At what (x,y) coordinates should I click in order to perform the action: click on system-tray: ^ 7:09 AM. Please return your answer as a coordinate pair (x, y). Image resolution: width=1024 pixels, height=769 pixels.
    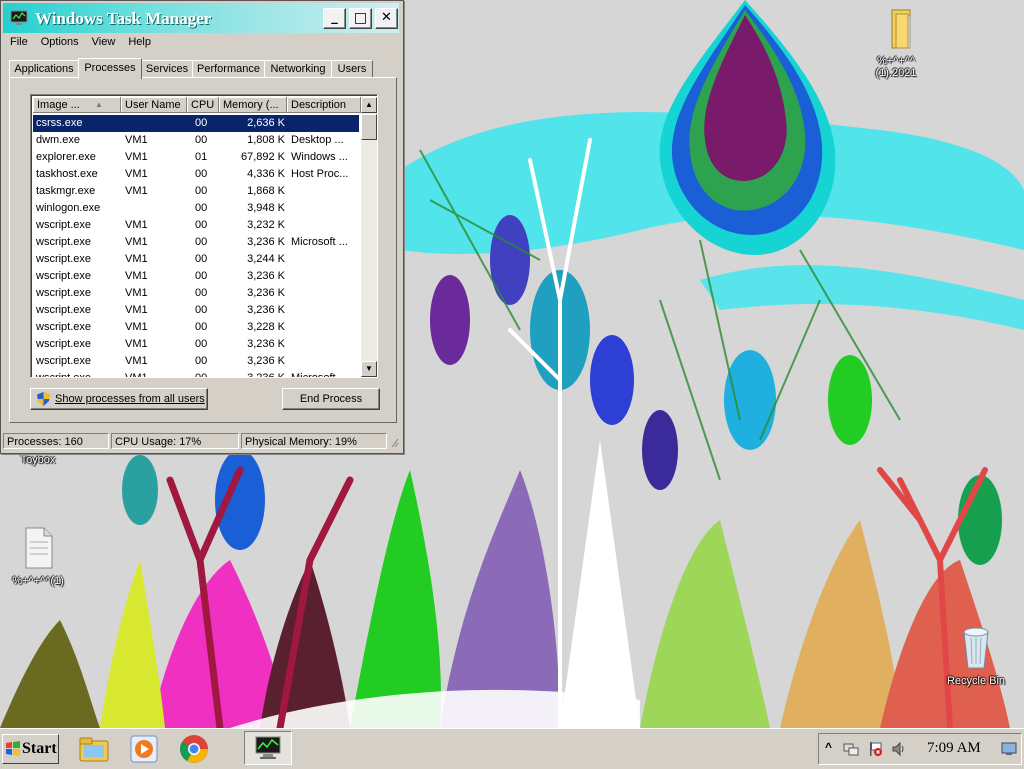
    Looking at the image, I should click on (920, 749).